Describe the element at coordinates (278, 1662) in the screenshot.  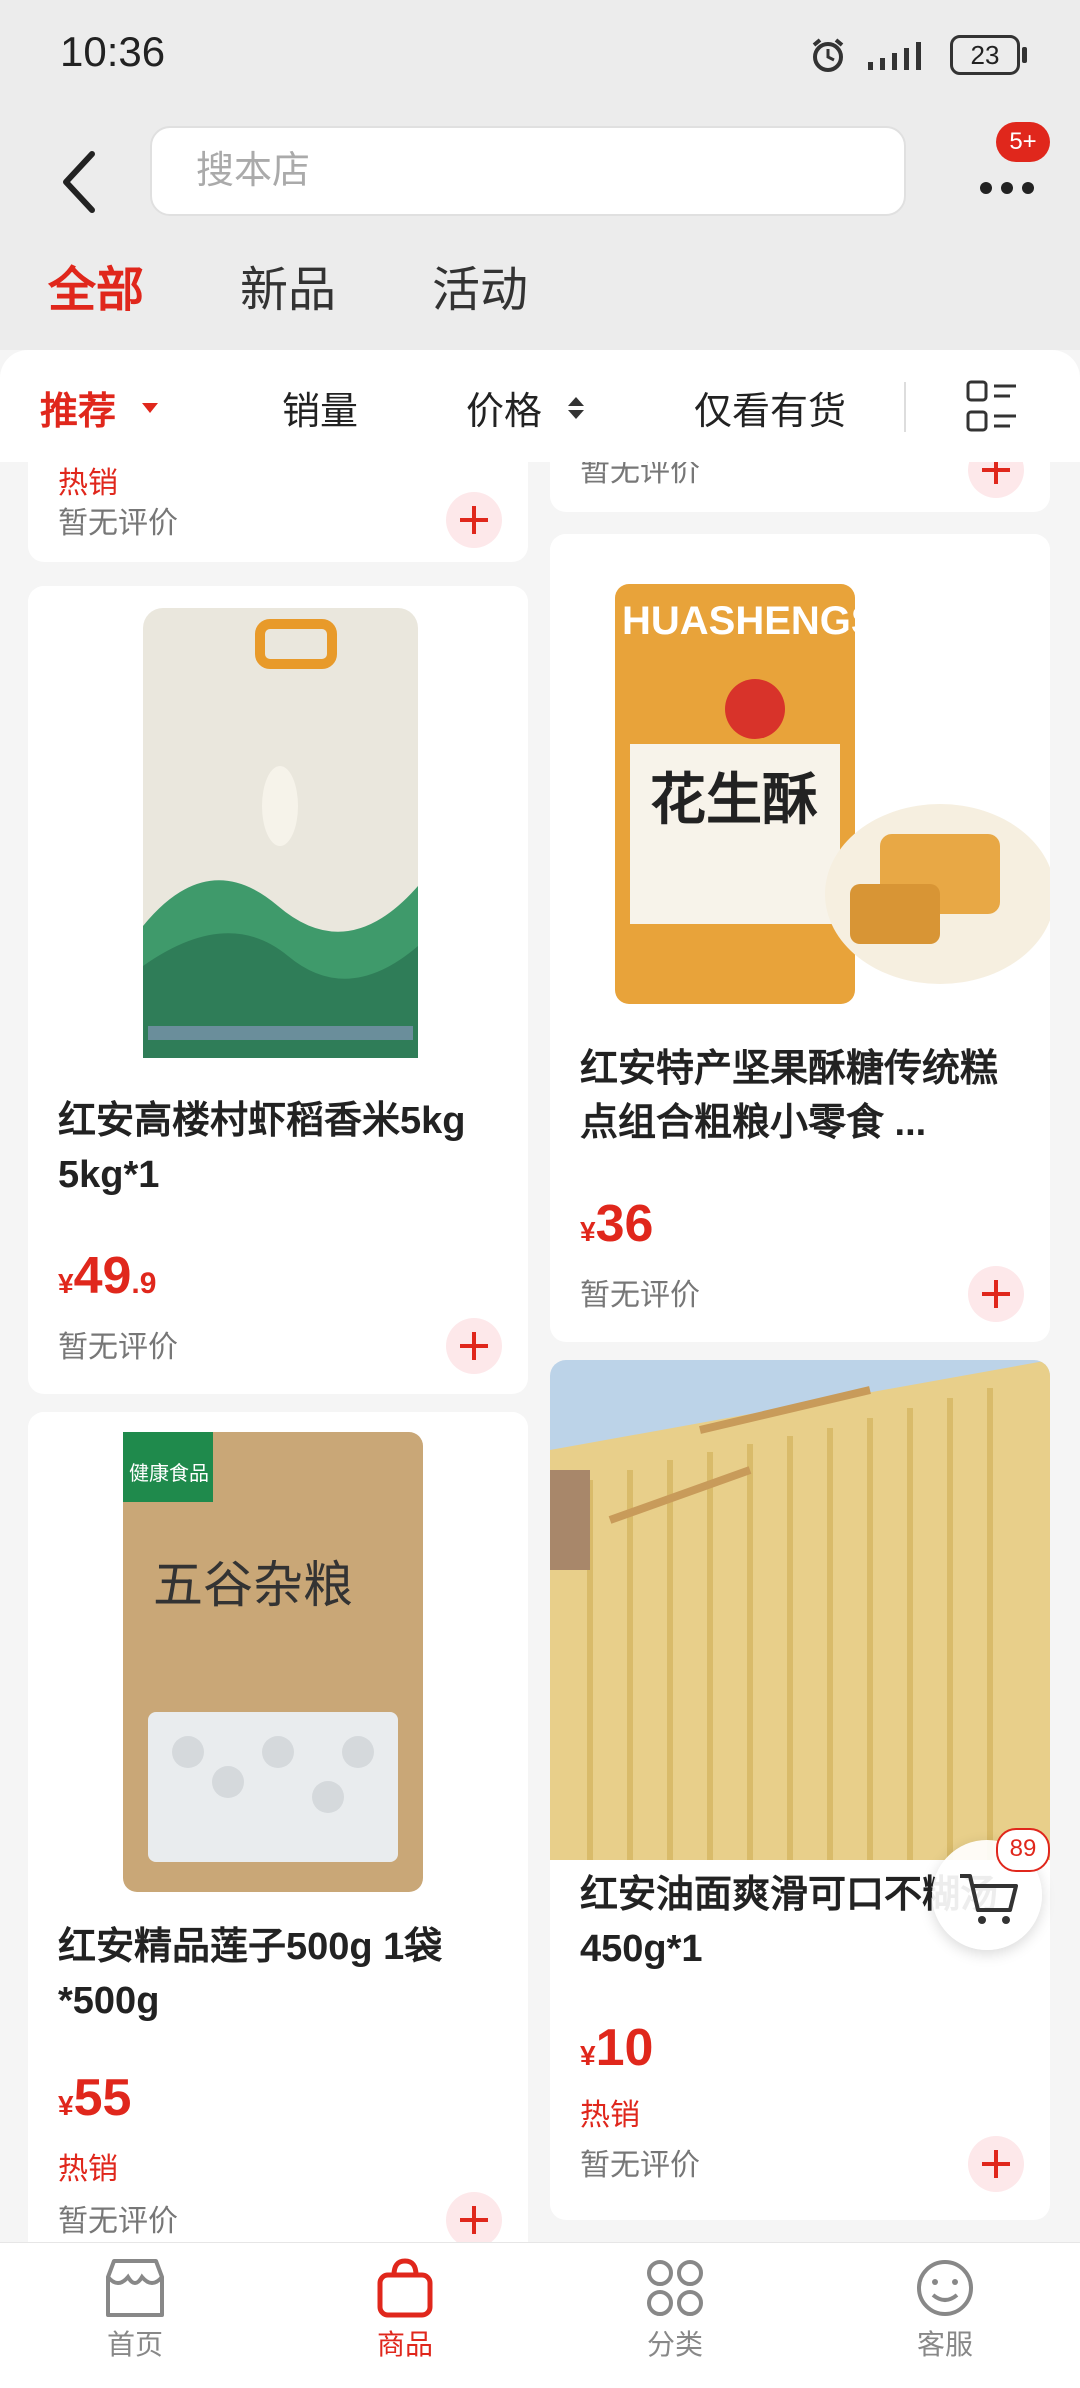
I see `product-image-lotus-seeds: 健康食品 五谷杂粮` at that location.